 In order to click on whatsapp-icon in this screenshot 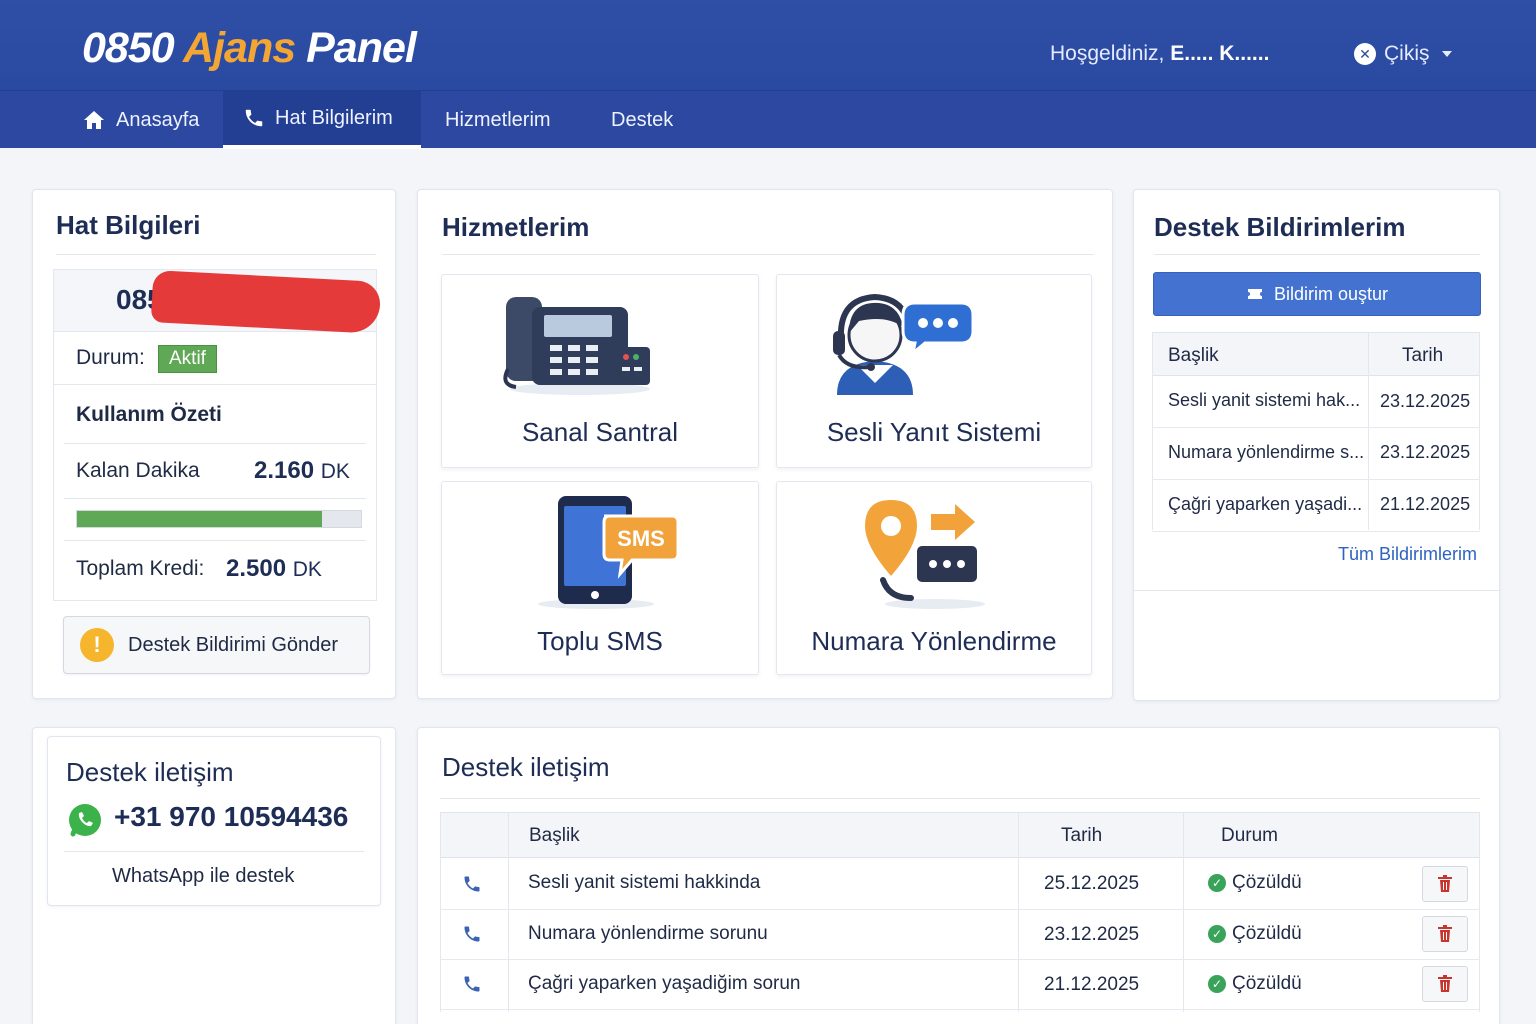, I will do `click(85, 820)`.